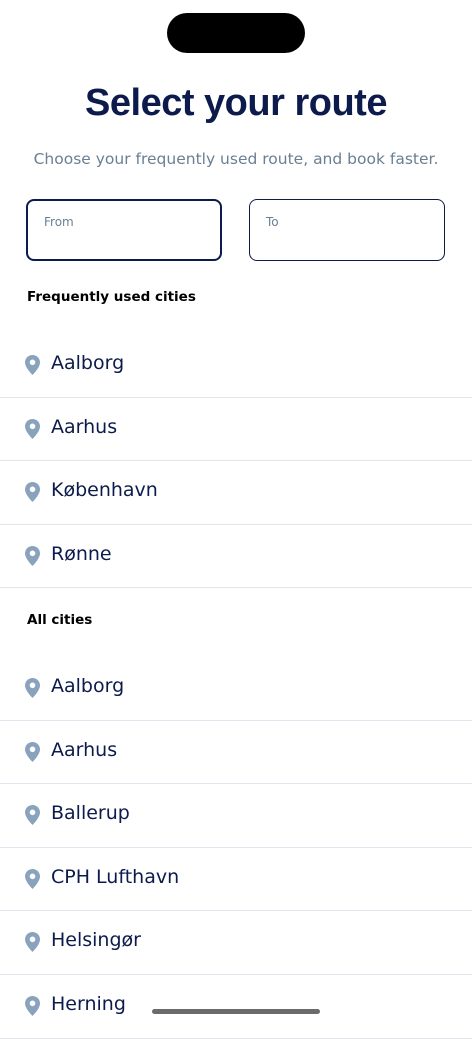  Describe the element at coordinates (272, 222) in the screenshot. I see `to-label: To` at that location.